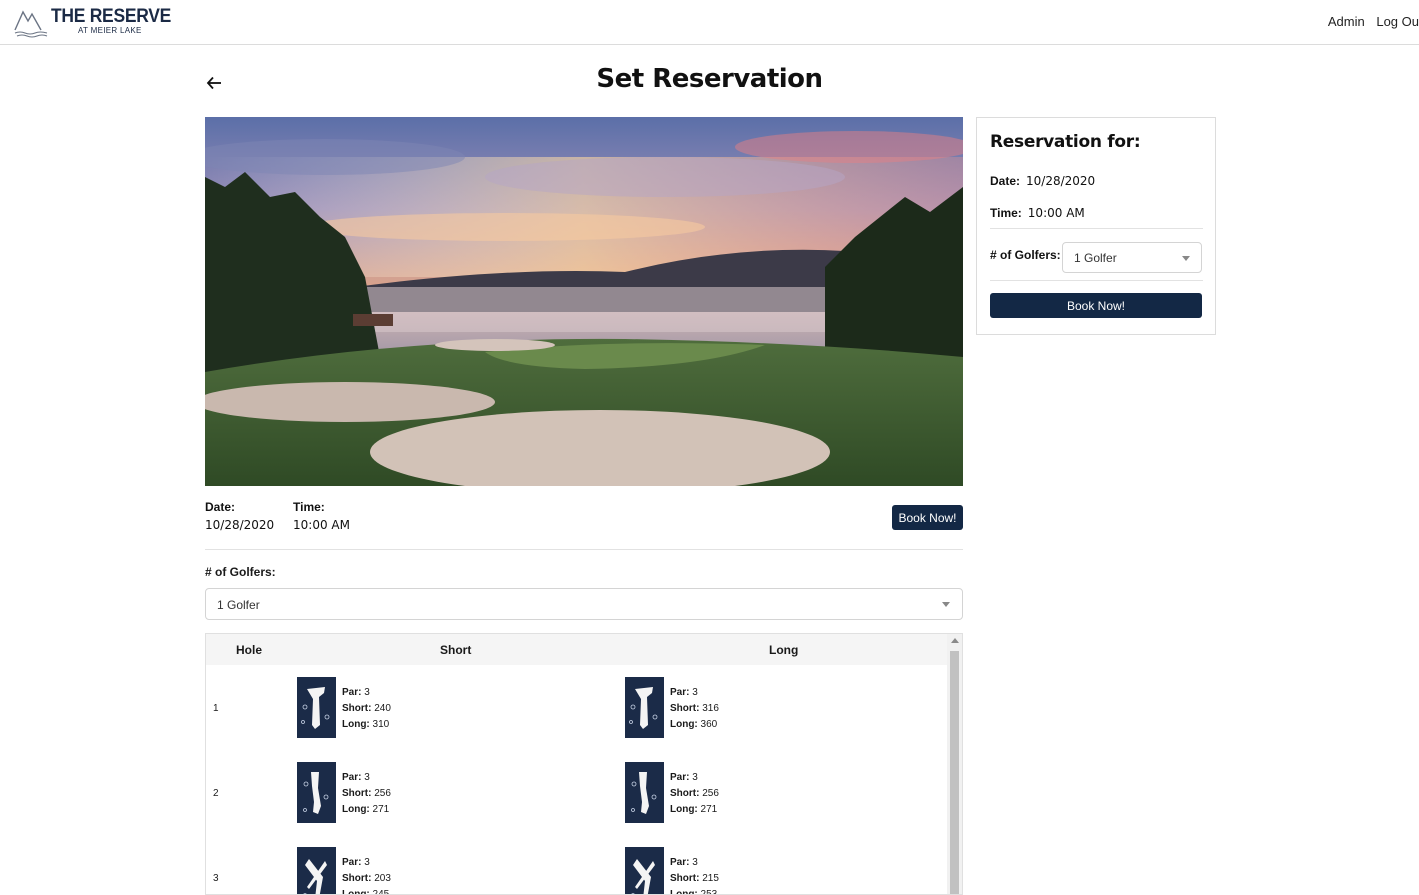 This screenshot has height=895, width=1419. What do you see at coordinates (1005, 181) in the screenshot?
I see `summary-date-label: Date:` at bounding box center [1005, 181].